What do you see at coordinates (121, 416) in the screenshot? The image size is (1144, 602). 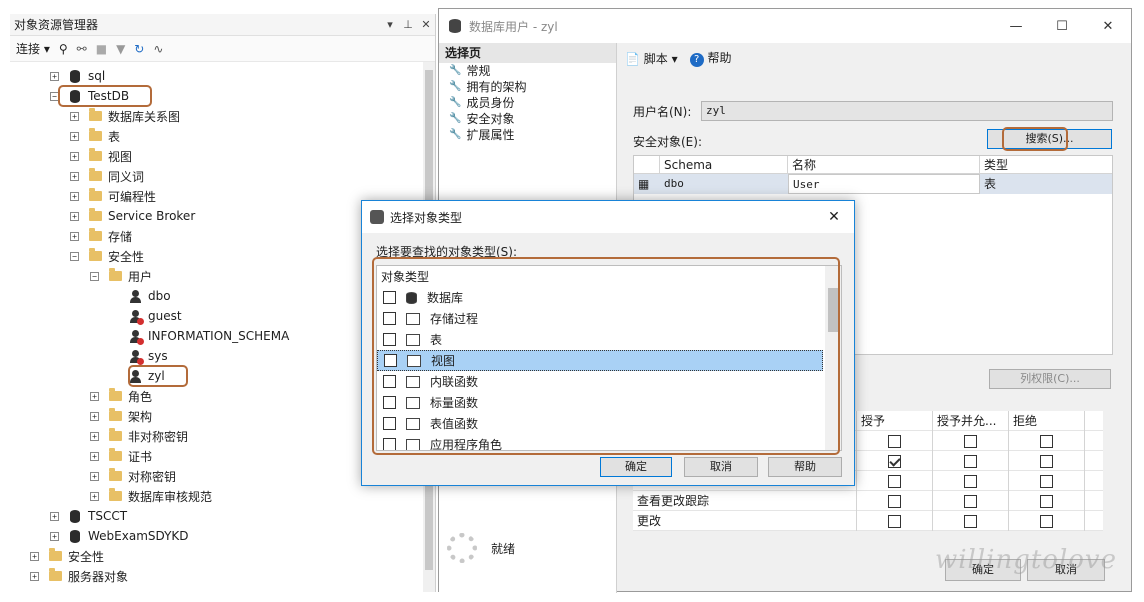 I see `tree-node: + 架构` at bounding box center [121, 416].